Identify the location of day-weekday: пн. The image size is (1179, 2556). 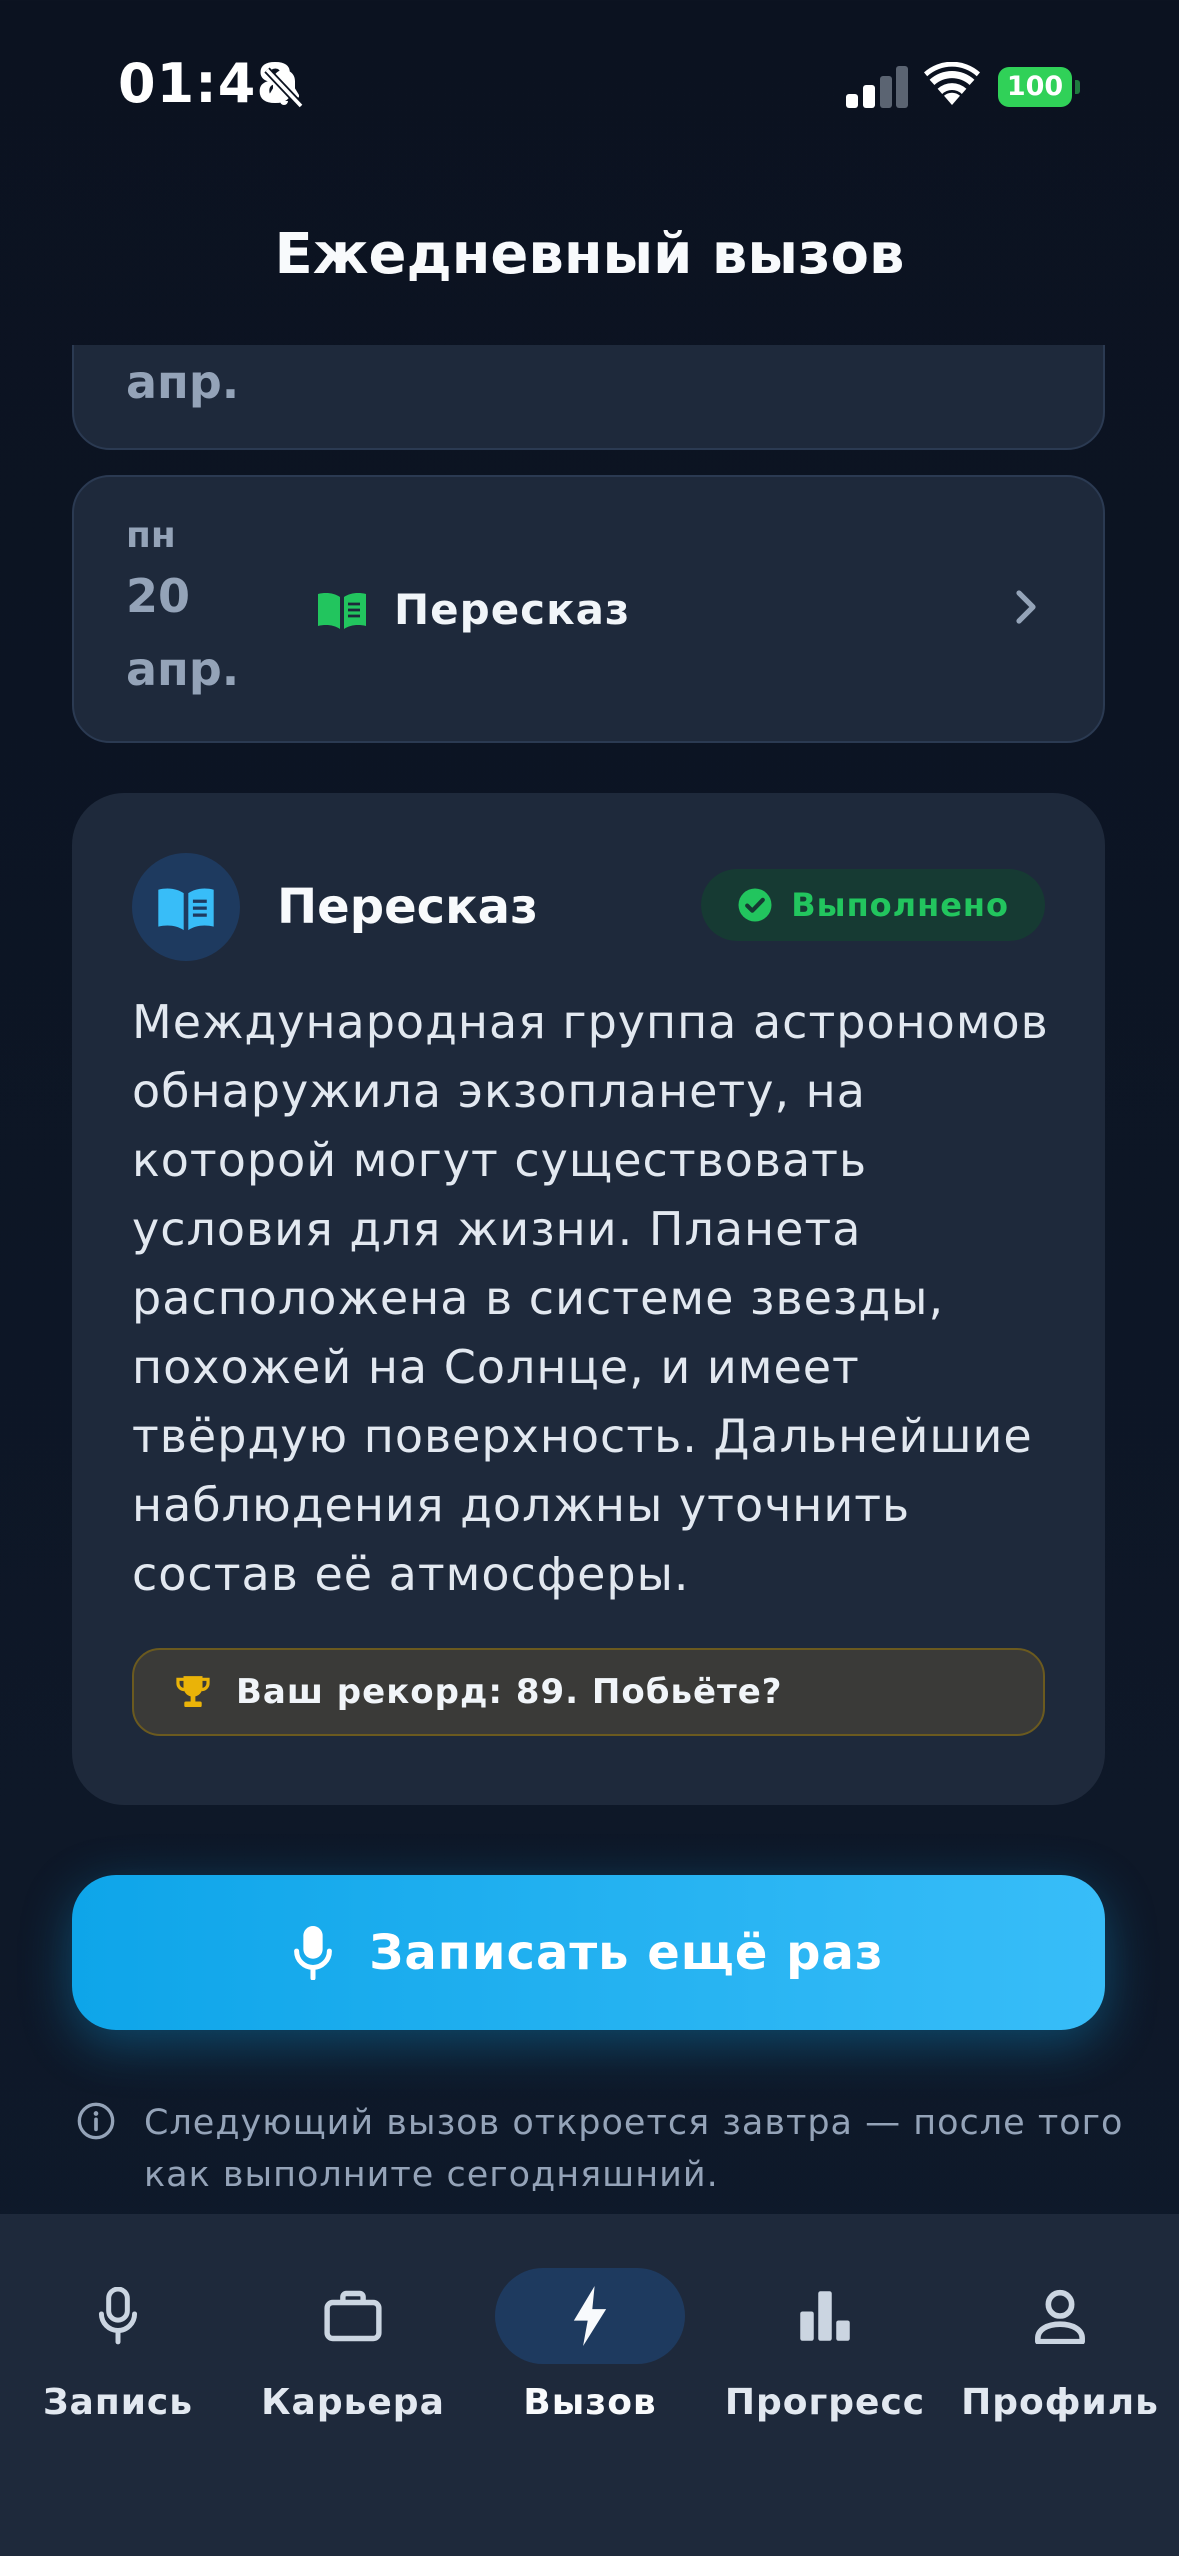
(151, 535).